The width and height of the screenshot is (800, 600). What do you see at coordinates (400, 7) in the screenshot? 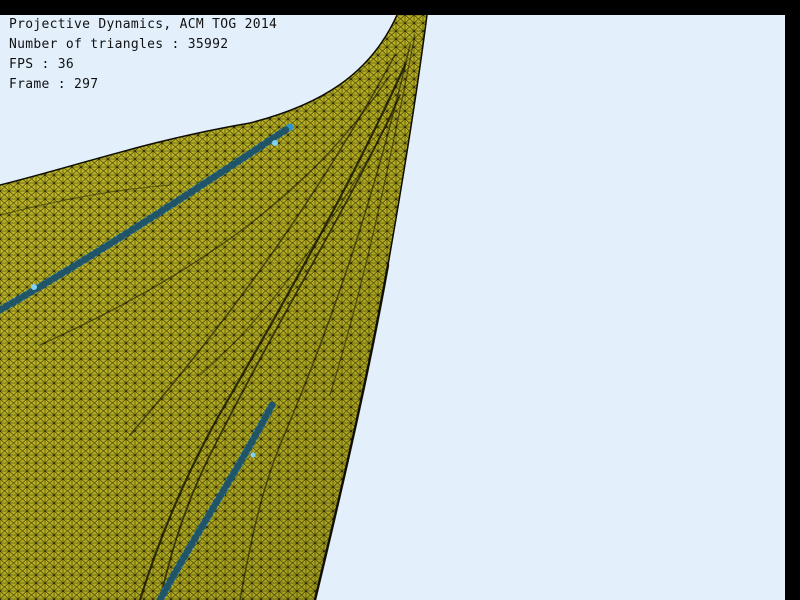
I see `window-top-border` at bounding box center [400, 7].